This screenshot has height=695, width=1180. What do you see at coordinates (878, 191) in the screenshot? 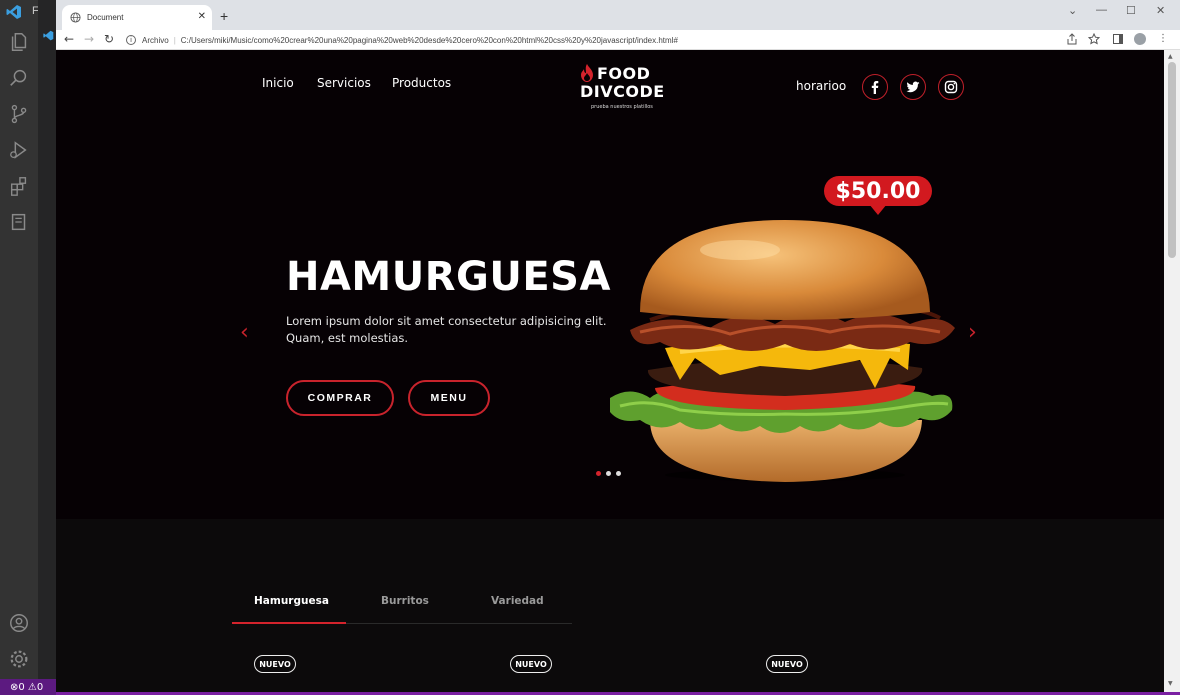
I see `price-tag: $50.00` at bounding box center [878, 191].